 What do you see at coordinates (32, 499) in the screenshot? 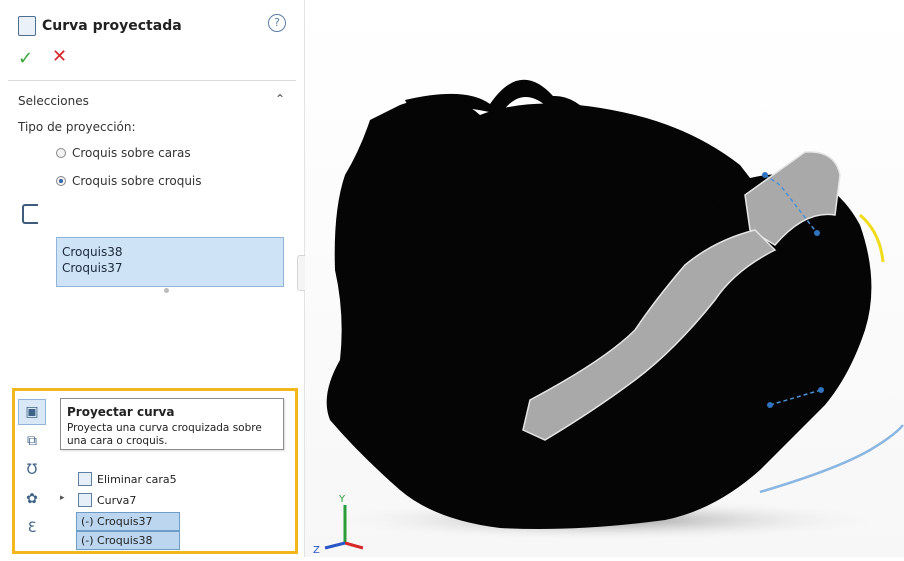
I see `composite-curve-tool-icon: ✿` at bounding box center [32, 499].